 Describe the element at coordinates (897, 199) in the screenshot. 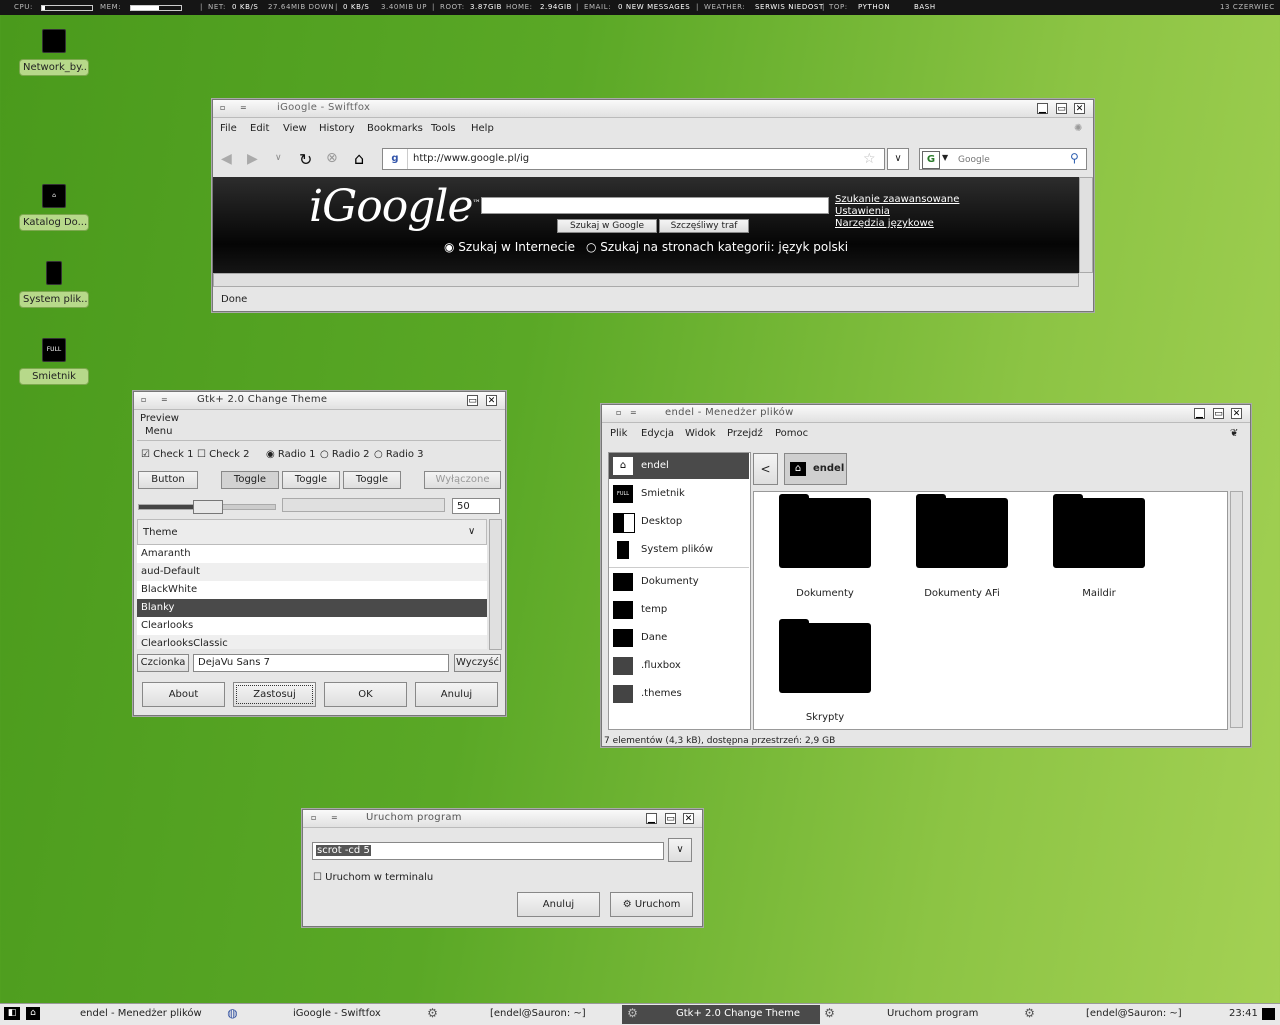

I see `advanced-search-link: Szukanie zaawansowane` at that location.